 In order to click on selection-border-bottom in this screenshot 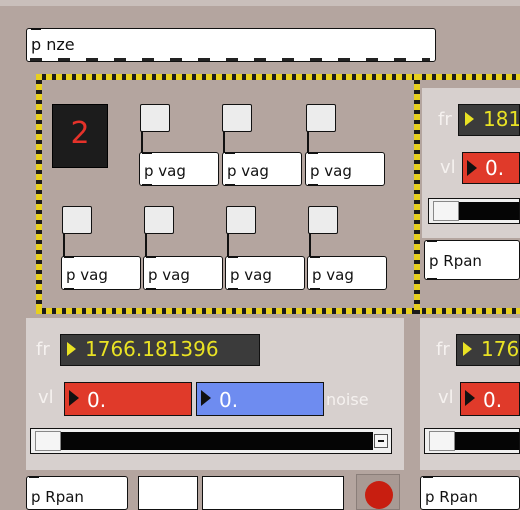, I will do `click(278, 311)`.